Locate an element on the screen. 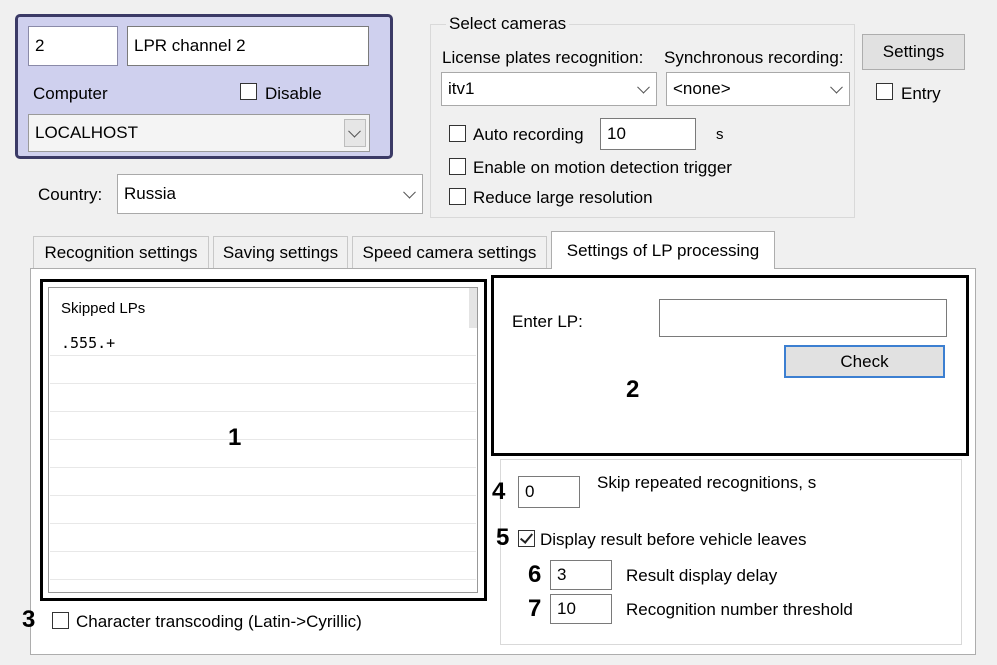 The width and height of the screenshot is (997, 665). select-cameras-title: Select cameras is located at coordinates (508, 24).